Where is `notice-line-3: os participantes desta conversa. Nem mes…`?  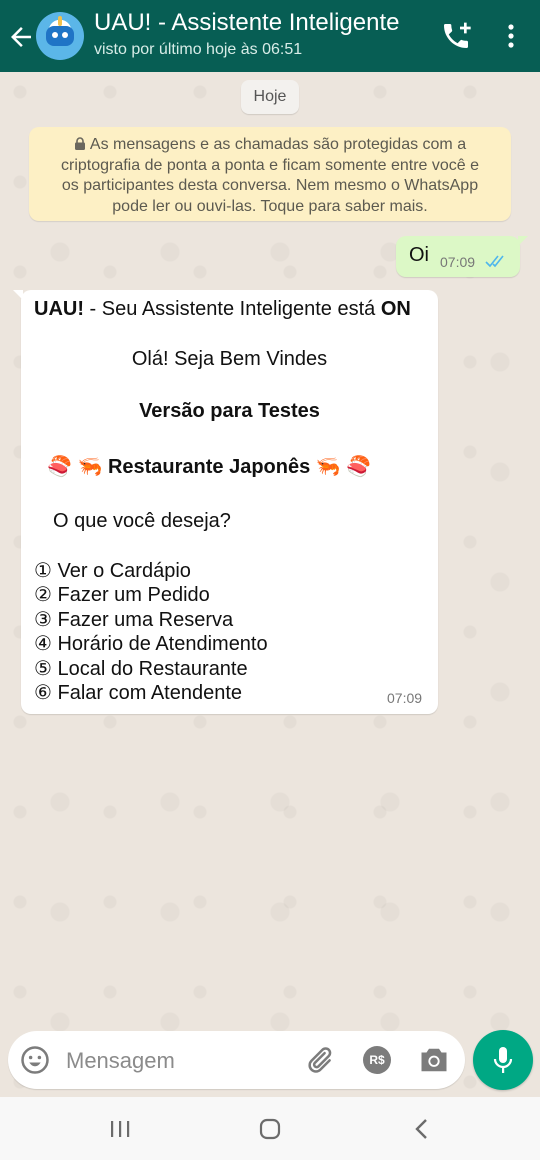
notice-line-3: os participantes desta conversa. Nem mes… is located at coordinates (270, 185).